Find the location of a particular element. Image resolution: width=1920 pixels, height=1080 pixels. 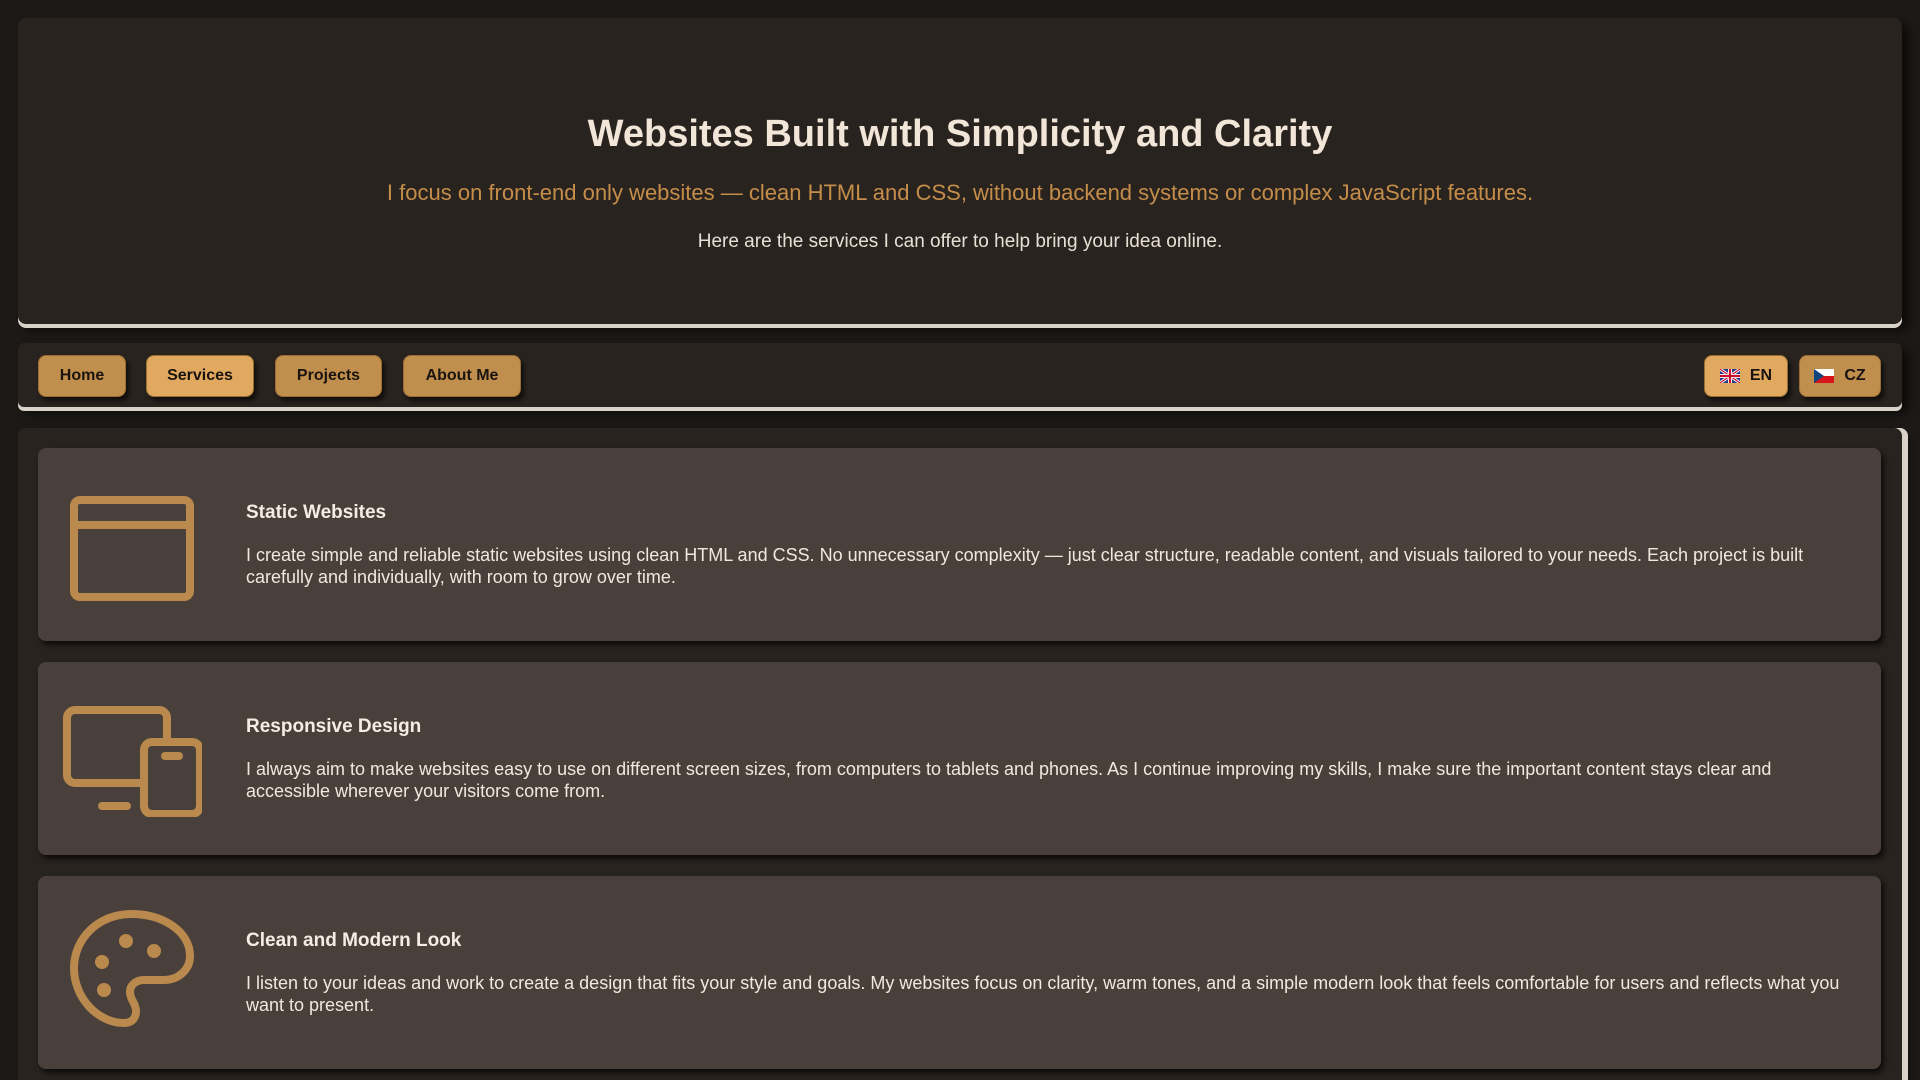

language-cz-button: CZ is located at coordinates (1840, 376).